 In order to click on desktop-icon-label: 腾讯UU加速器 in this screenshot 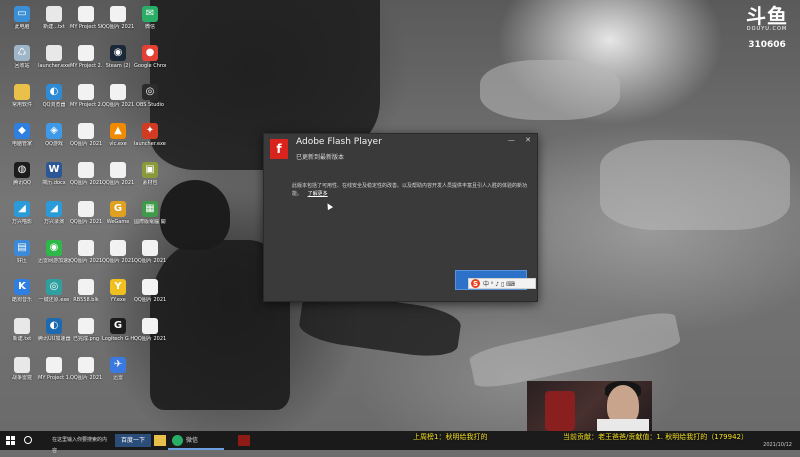, I will do `click(54, 339)`.